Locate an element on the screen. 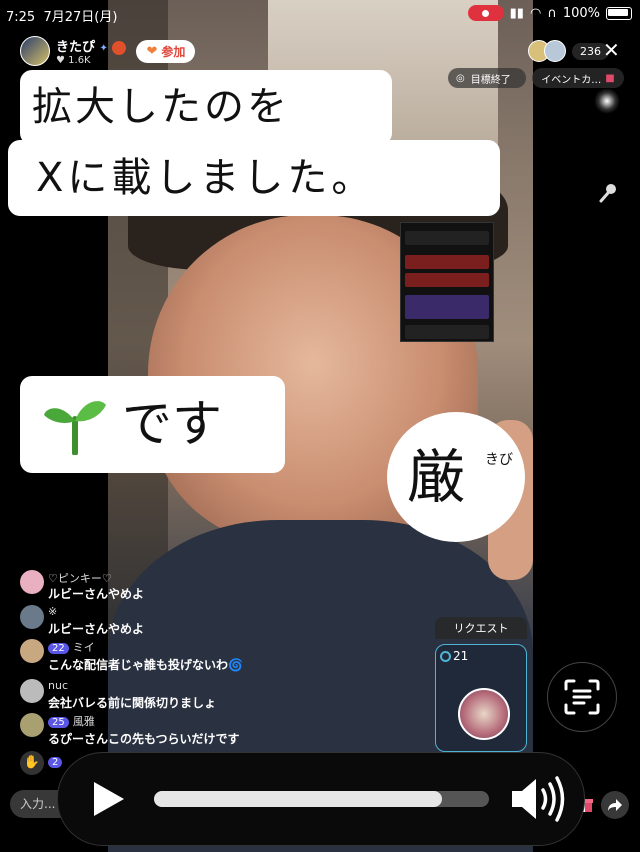  streamer-avatar is located at coordinates (35, 51).